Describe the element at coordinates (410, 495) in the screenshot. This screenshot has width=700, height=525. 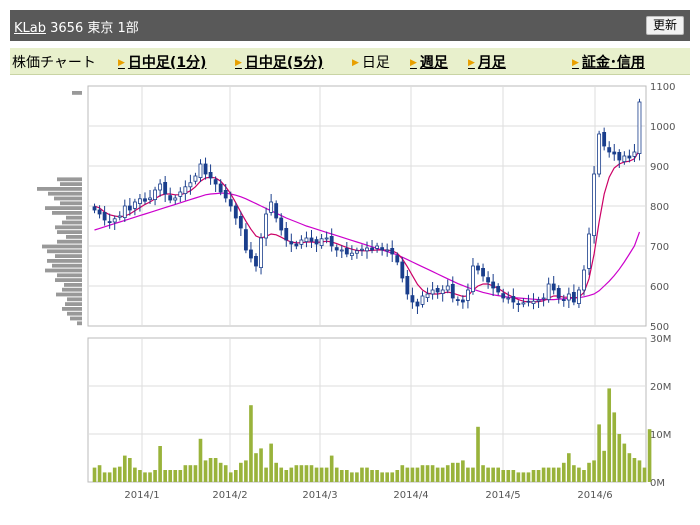
I see `month-label: 2014/4` at that location.